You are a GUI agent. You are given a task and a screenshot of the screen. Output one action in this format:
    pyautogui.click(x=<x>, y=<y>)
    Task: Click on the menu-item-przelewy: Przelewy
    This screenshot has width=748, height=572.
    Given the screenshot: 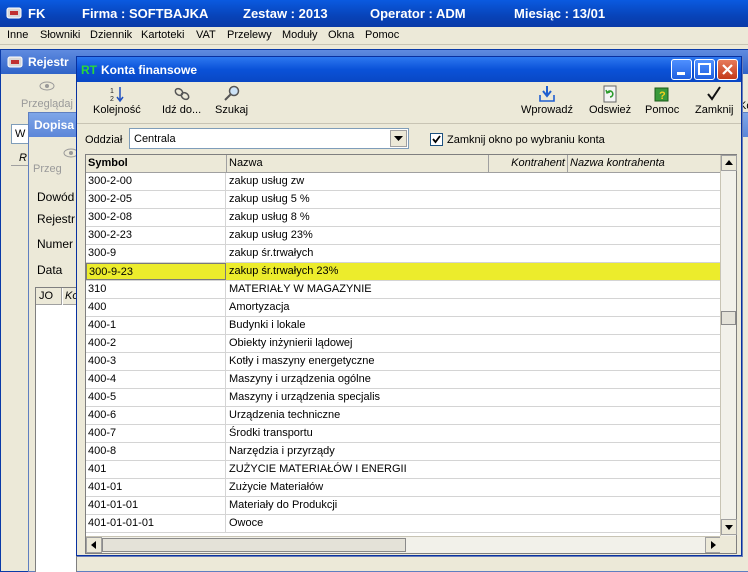 What is the action you would take?
    pyautogui.click(x=249, y=35)
    